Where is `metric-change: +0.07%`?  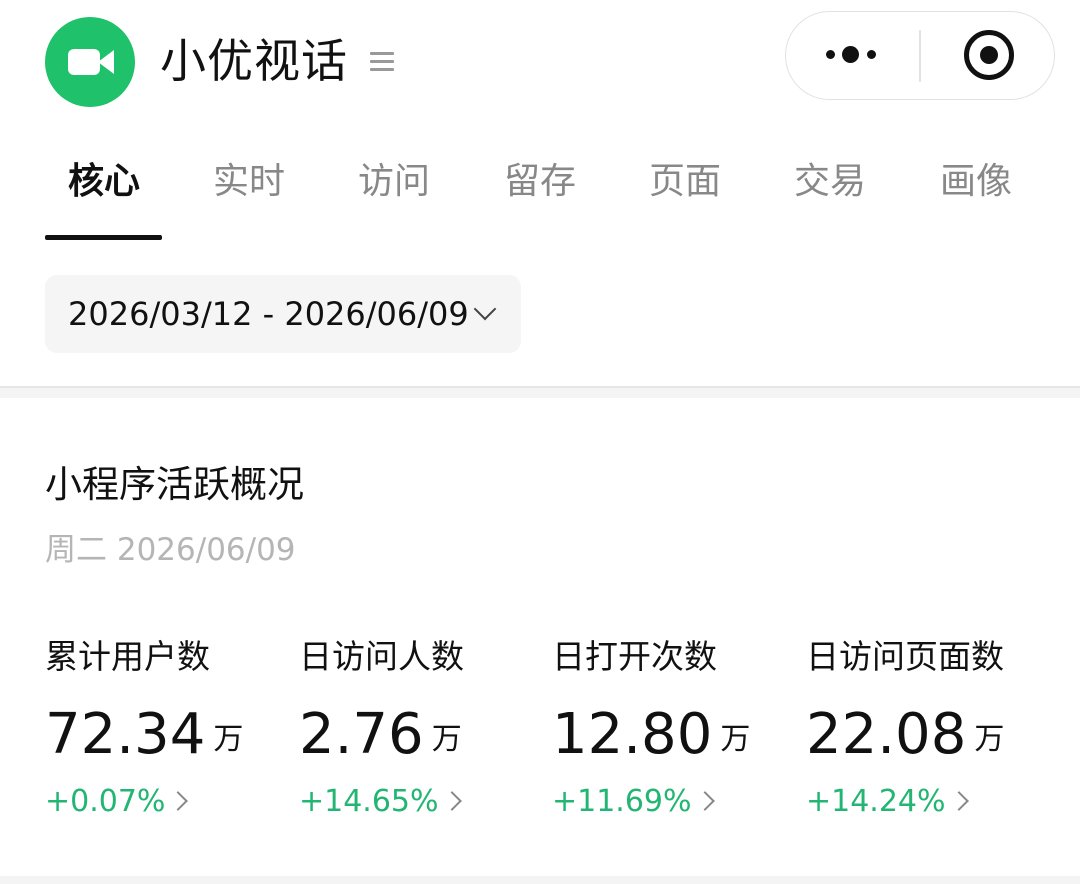 metric-change: +0.07% is located at coordinates (117, 802).